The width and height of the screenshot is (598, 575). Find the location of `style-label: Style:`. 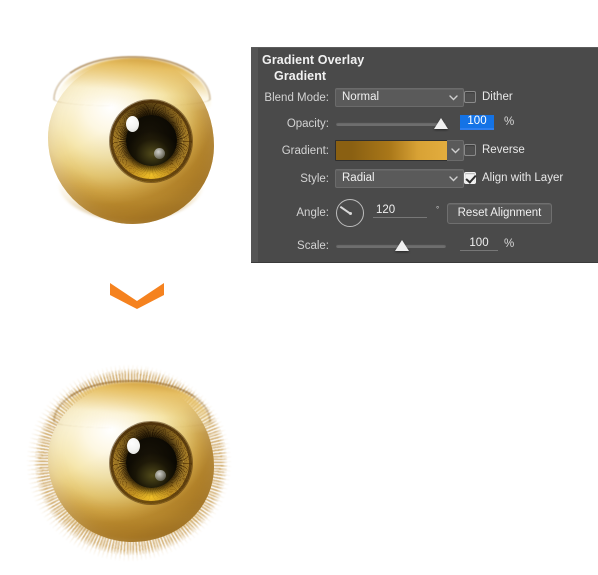

style-label: Style: is located at coordinates (314, 179).